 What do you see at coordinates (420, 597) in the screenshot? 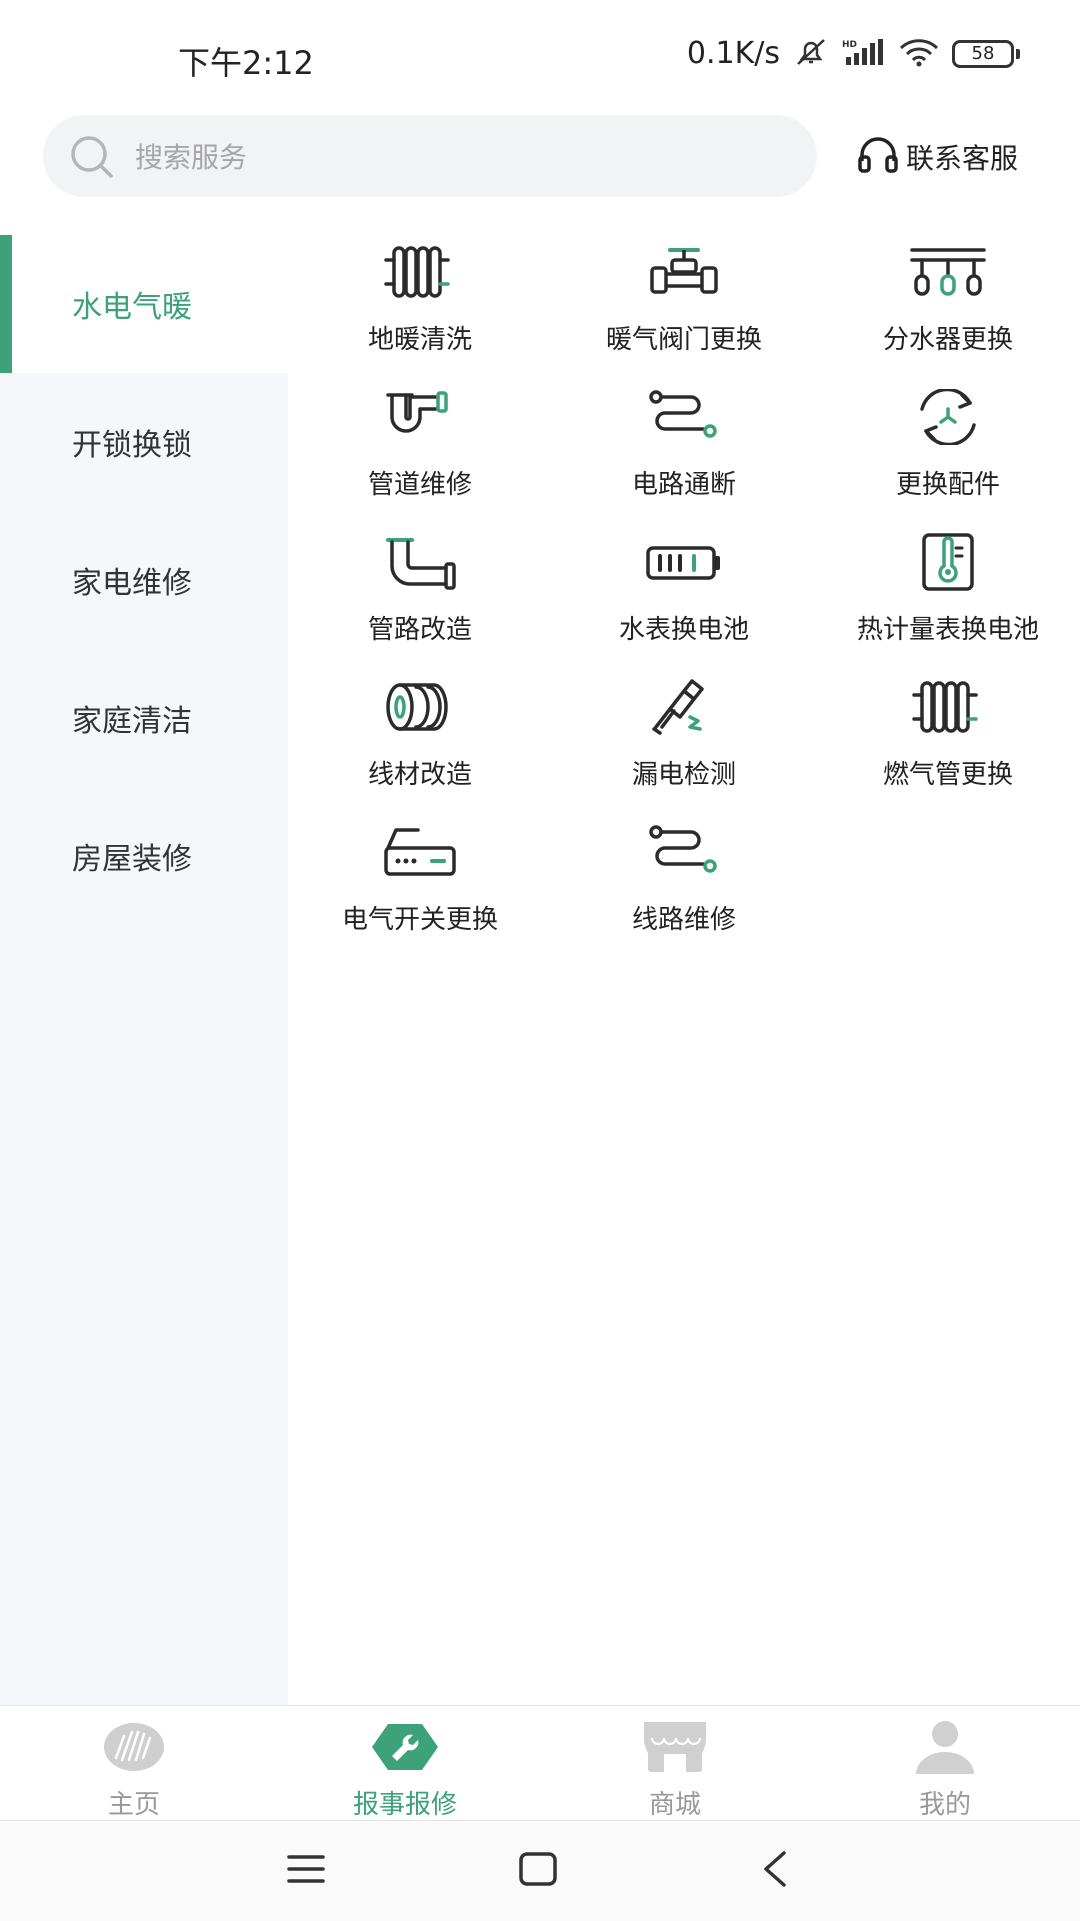
I see `service-item: 管路改造` at bounding box center [420, 597].